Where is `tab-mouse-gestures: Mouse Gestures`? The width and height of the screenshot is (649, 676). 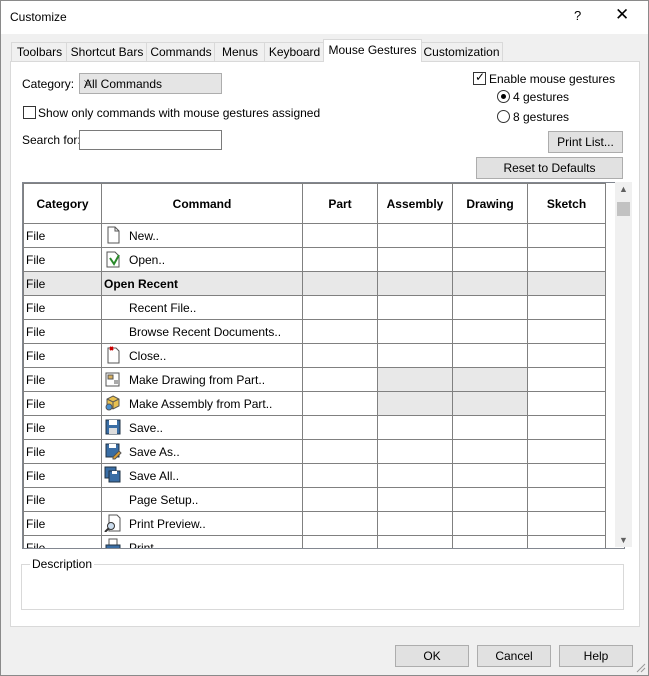
tab-mouse-gestures: Mouse Gestures is located at coordinates (372, 50).